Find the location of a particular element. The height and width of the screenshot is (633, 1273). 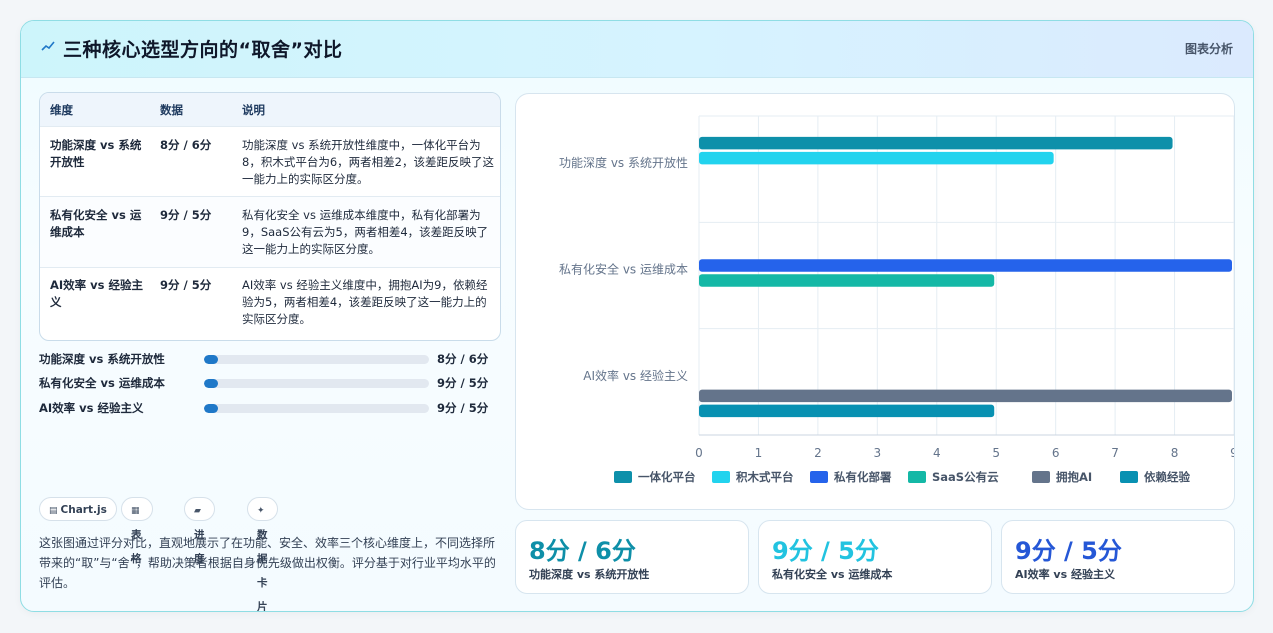

table-cell-dimension: AI效率 vs 经验主义 is located at coordinates (97, 293).